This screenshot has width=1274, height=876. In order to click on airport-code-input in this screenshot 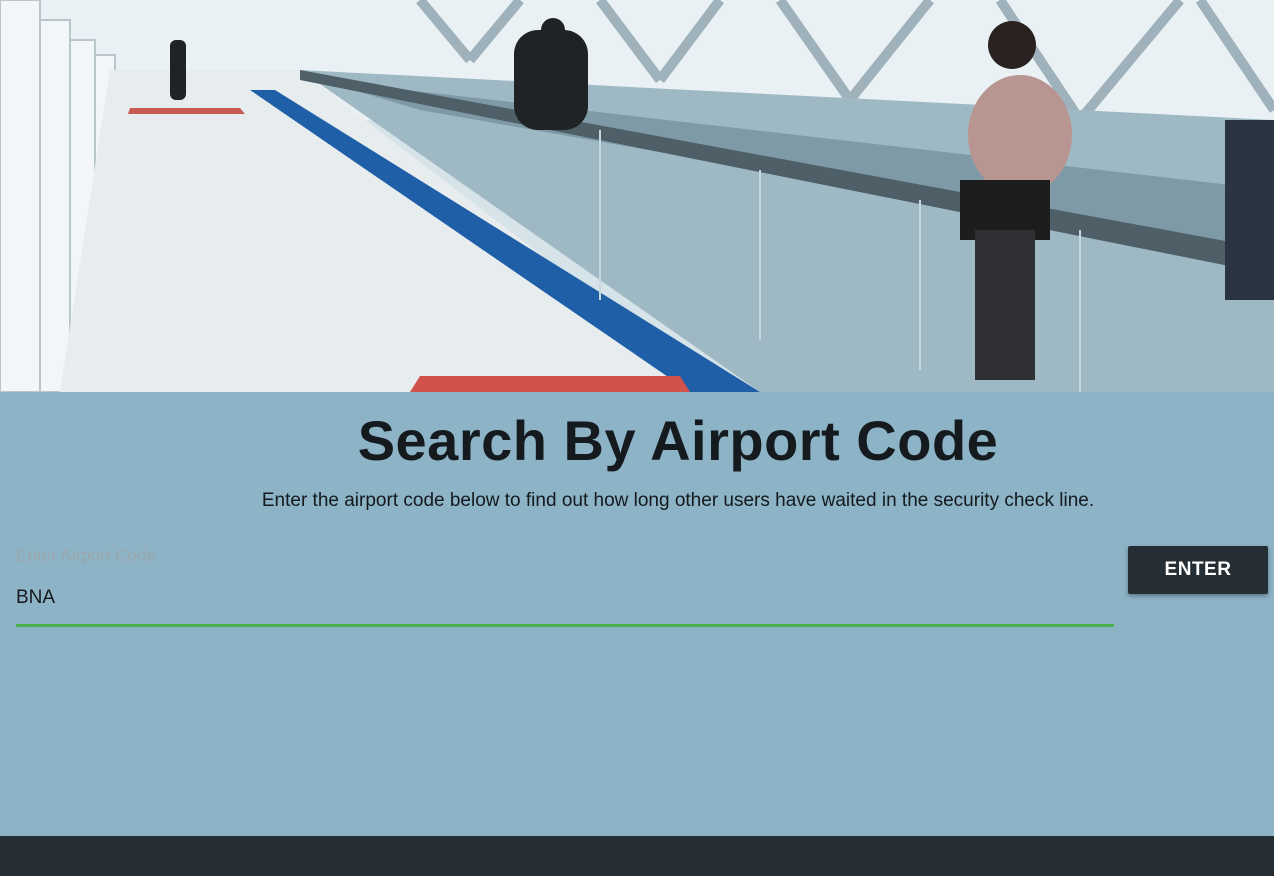, I will do `click(565, 598)`.